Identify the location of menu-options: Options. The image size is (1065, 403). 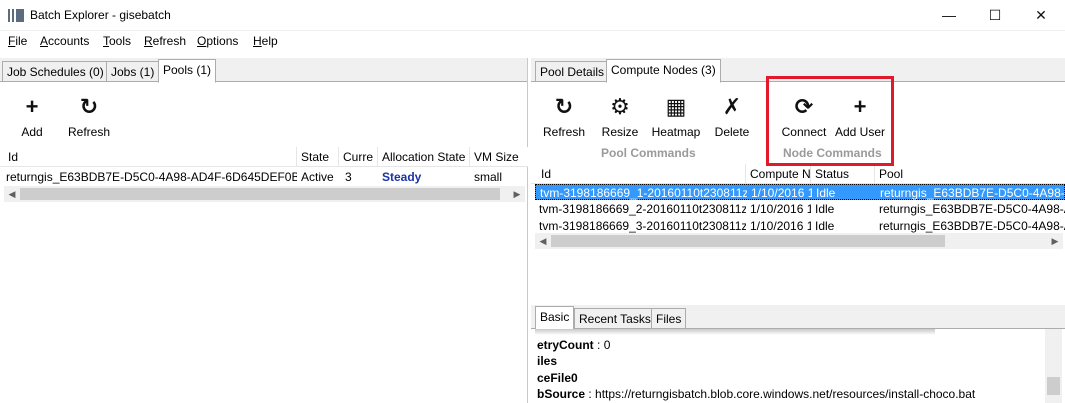
(217, 41).